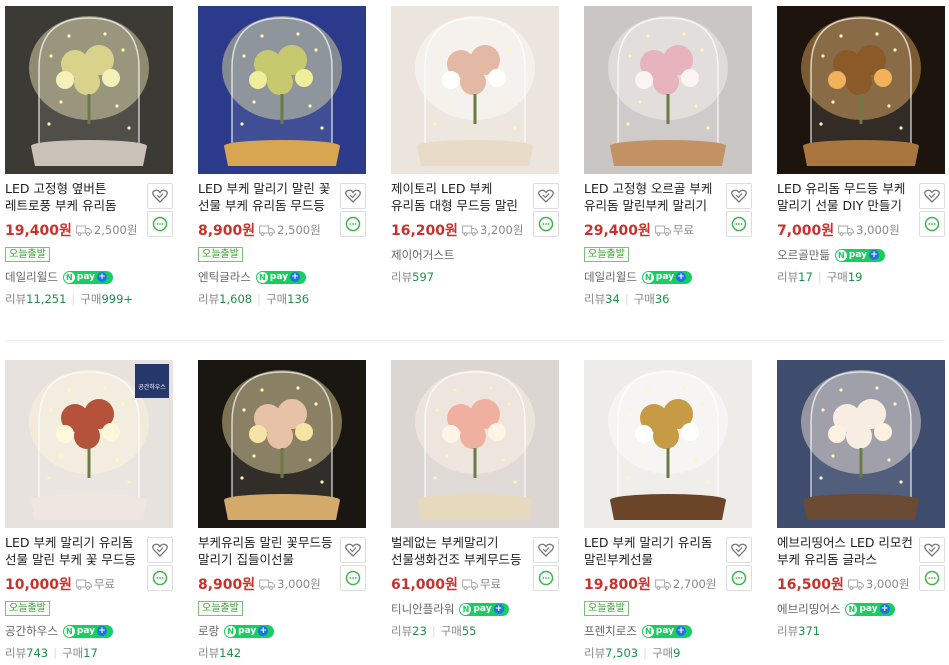  I want to click on product-title: 제이토리 LED 부케 유리돔 대형 무드등 말린 꽃, so click(459, 197).